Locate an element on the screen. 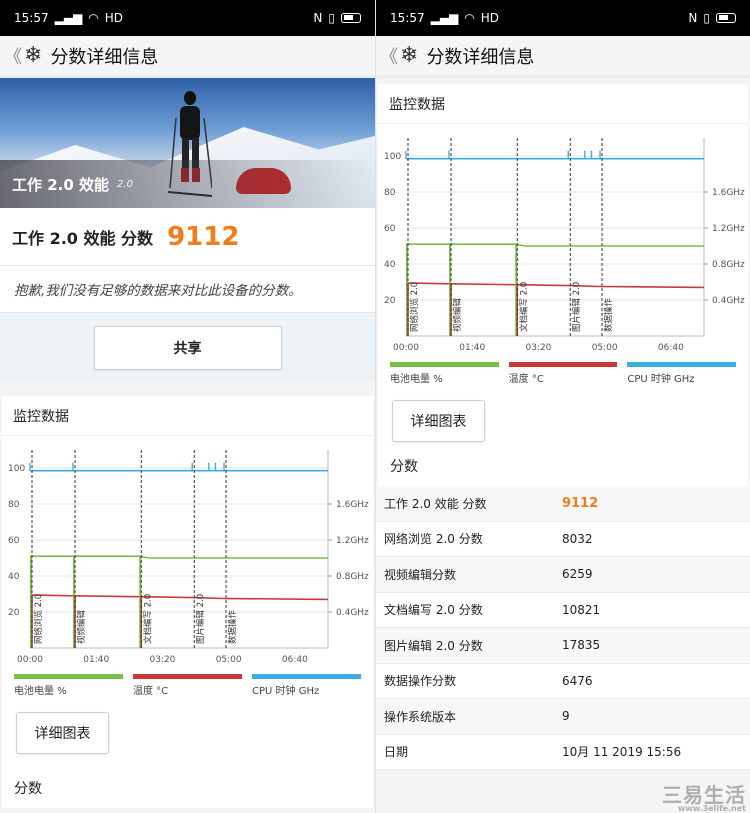  row-value: 17835 is located at coordinates (581, 645).